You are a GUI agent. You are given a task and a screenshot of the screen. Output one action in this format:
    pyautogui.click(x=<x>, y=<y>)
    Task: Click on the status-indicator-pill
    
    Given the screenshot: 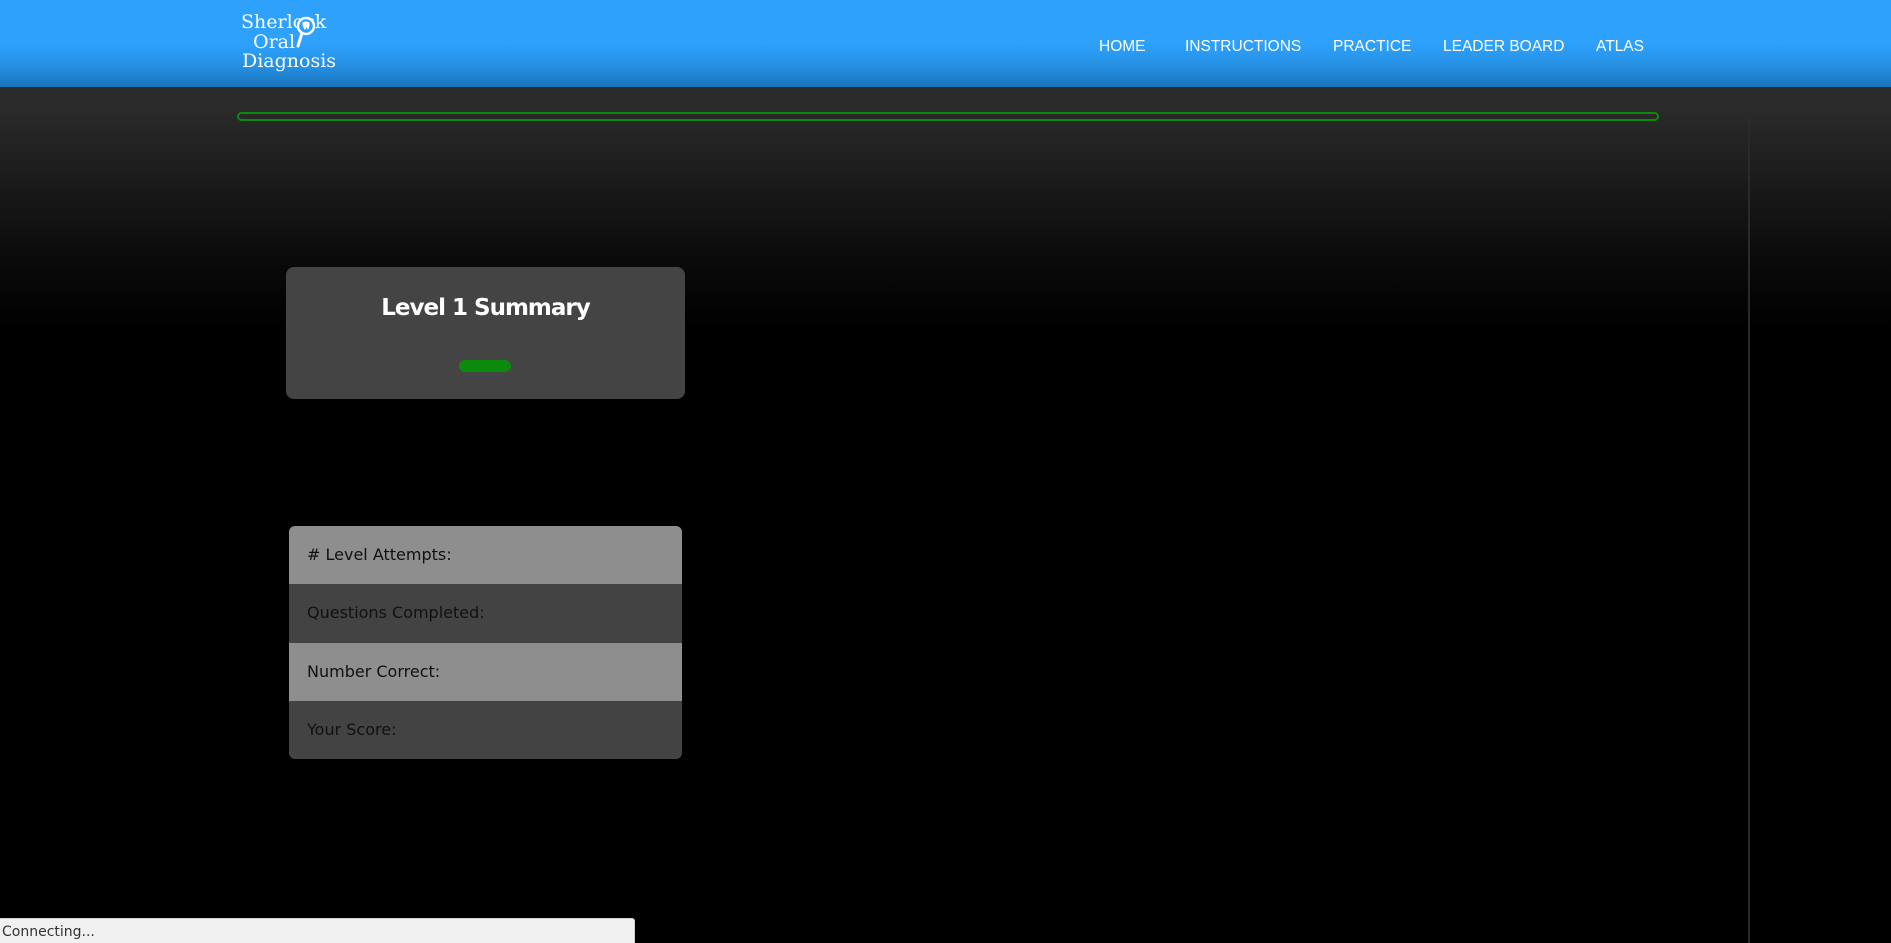 What is the action you would take?
    pyautogui.click(x=485, y=366)
    